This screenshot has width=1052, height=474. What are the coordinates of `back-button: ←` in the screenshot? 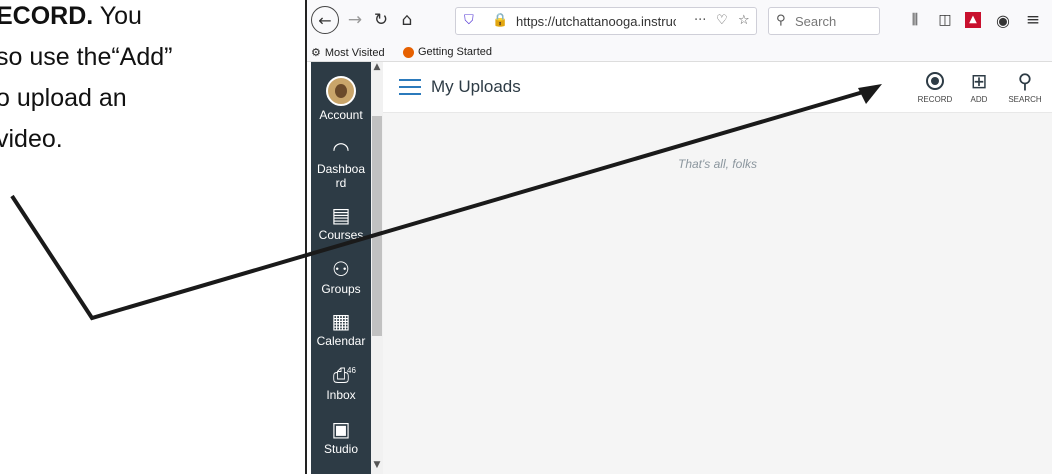 It's located at (325, 20).